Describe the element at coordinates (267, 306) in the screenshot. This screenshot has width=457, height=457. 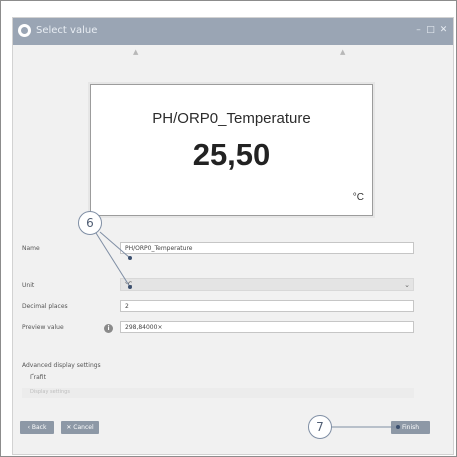
I see `decimal-places-field: 2` at that location.